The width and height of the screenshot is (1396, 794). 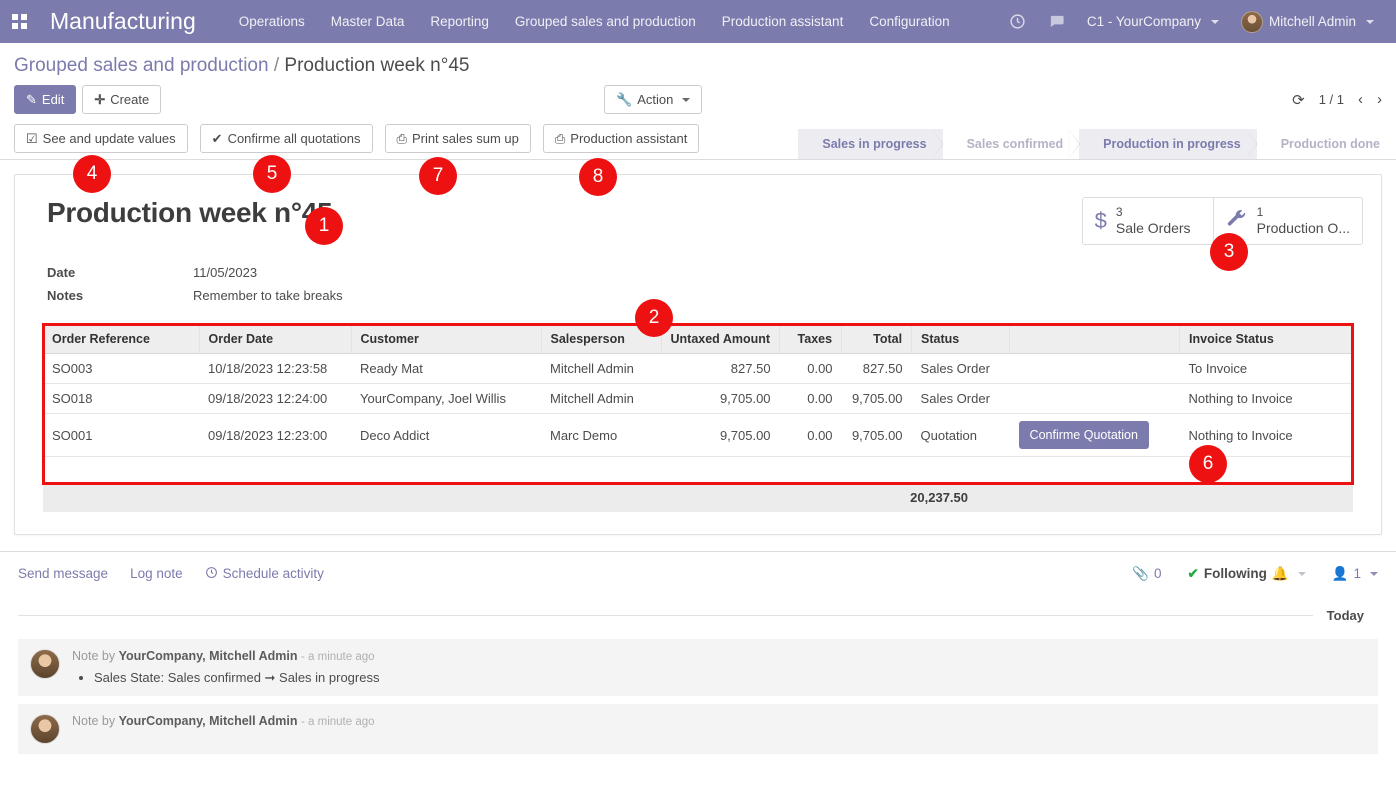 I want to click on menu-item-production-assistant: Production assistant, so click(x=783, y=21).